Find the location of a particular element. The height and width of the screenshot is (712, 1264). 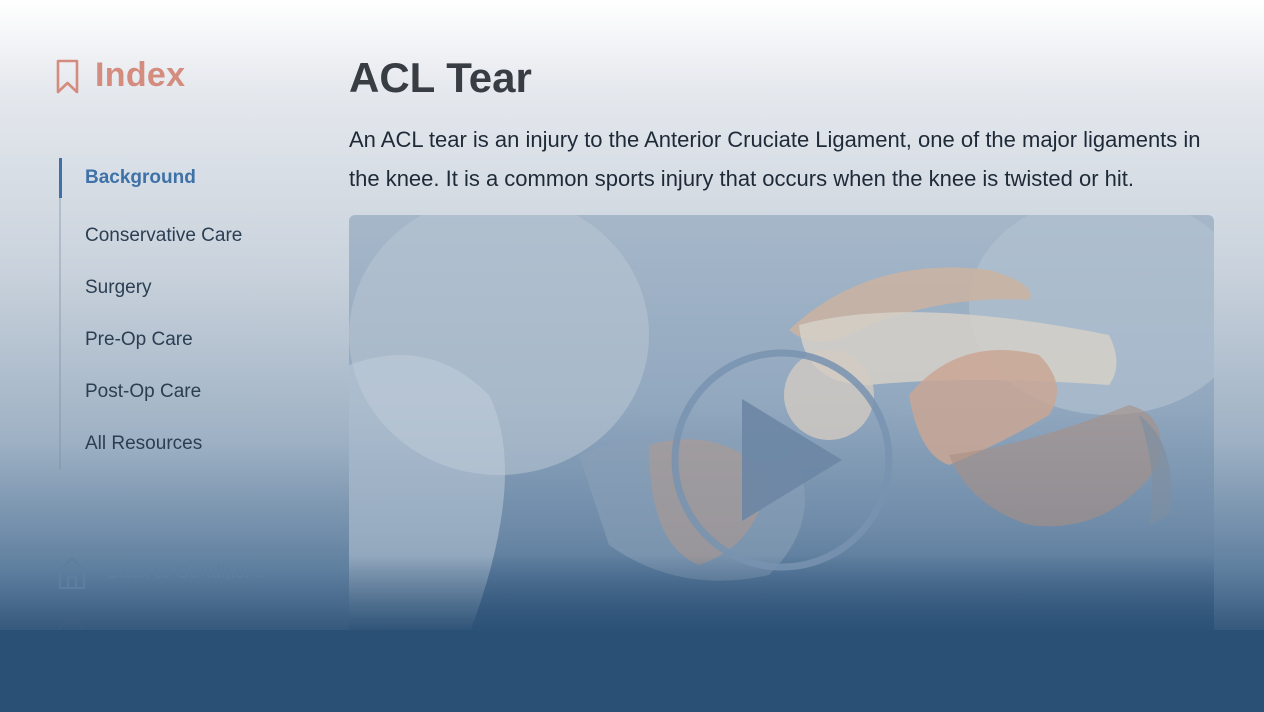

home-icon is located at coordinates (72, 573).